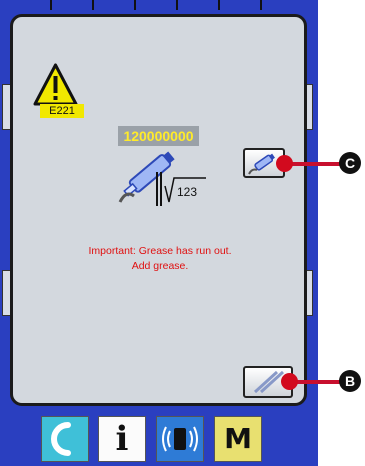 The height and width of the screenshot is (466, 365). Describe the element at coordinates (55, 84) in the screenshot. I see `warning-triangle-icon` at that location.